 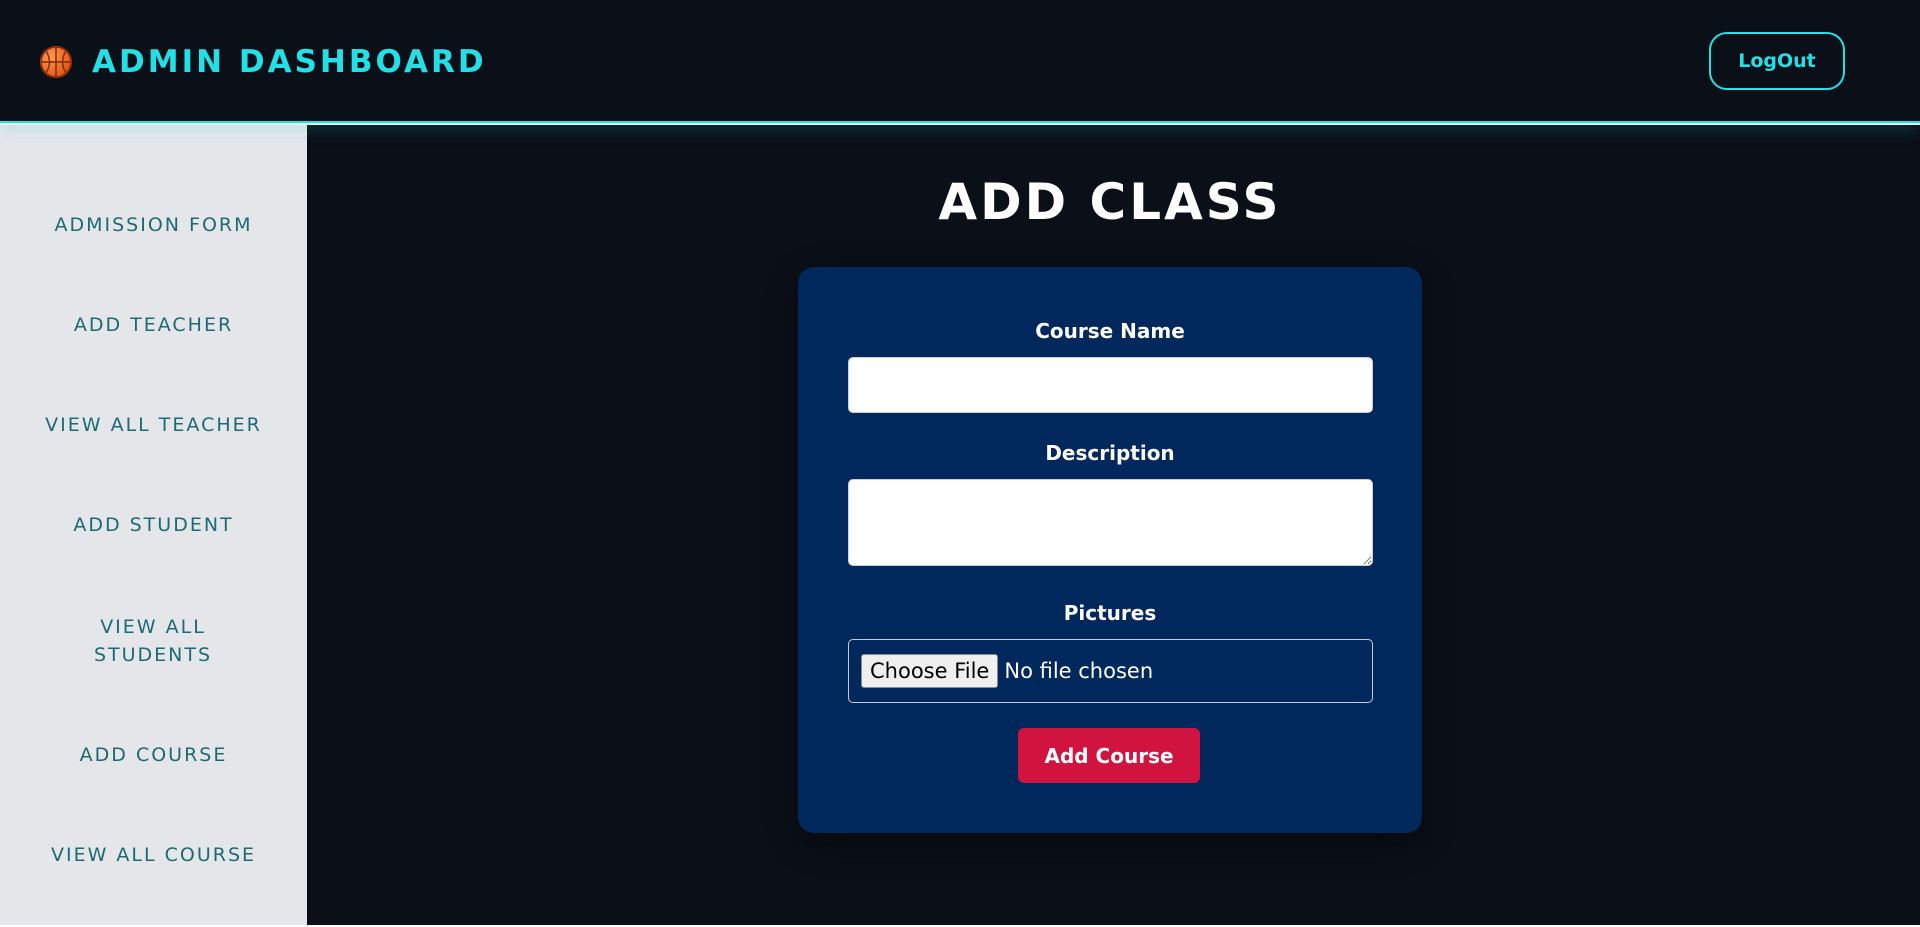 I want to click on brand: ADMIN DASHBOARD, so click(x=263, y=62).